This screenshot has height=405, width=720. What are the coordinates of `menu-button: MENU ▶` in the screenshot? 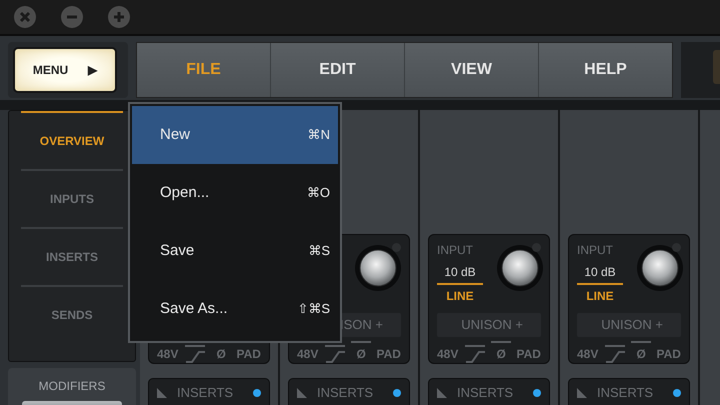 It's located at (65, 70).